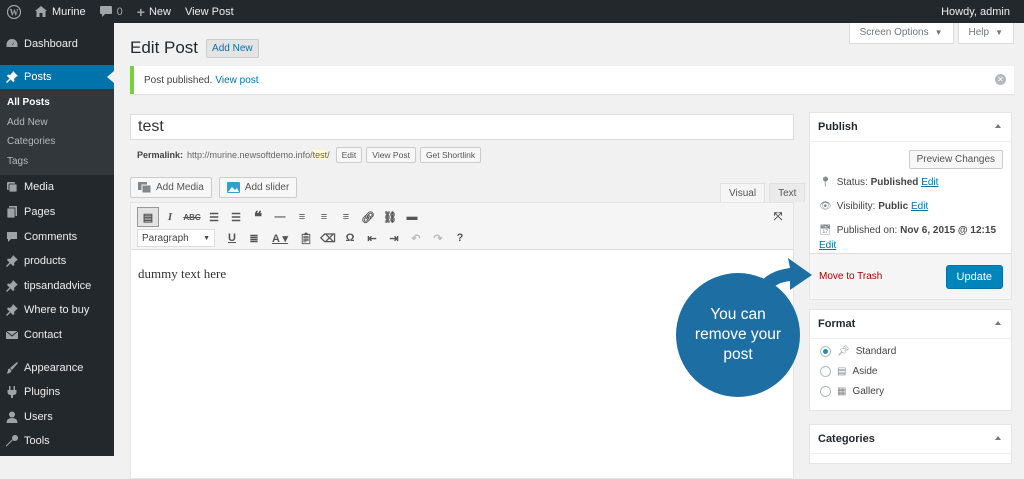 The width and height of the screenshot is (1024, 479). I want to click on get-shortlink-button: Get Shortlink, so click(450, 155).